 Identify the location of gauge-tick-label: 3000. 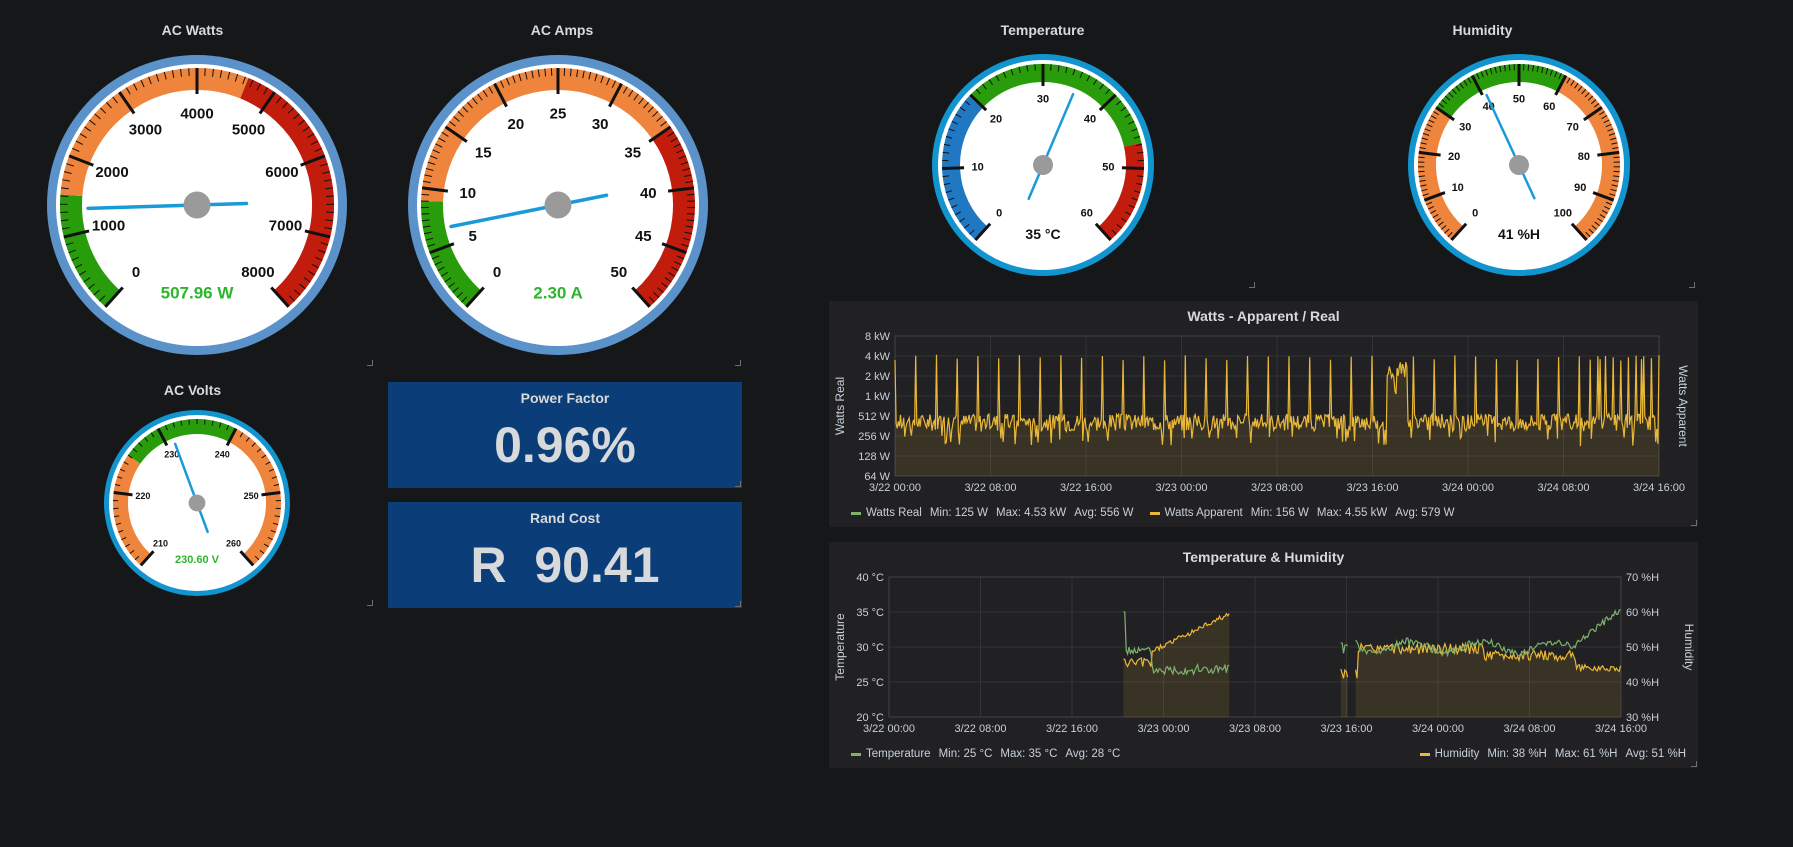
(145, 130).